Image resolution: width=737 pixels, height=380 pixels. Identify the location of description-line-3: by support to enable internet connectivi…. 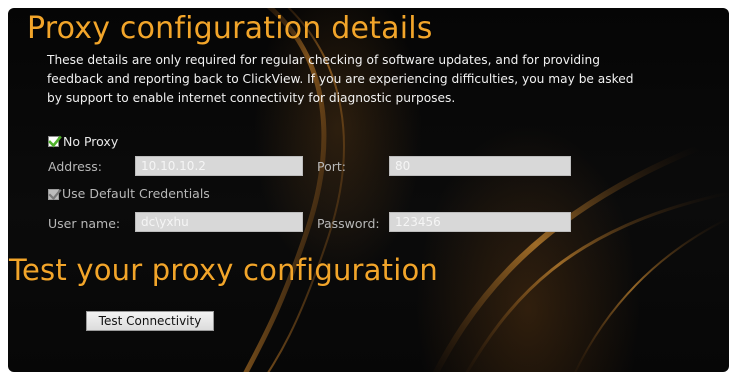
(251, 98).